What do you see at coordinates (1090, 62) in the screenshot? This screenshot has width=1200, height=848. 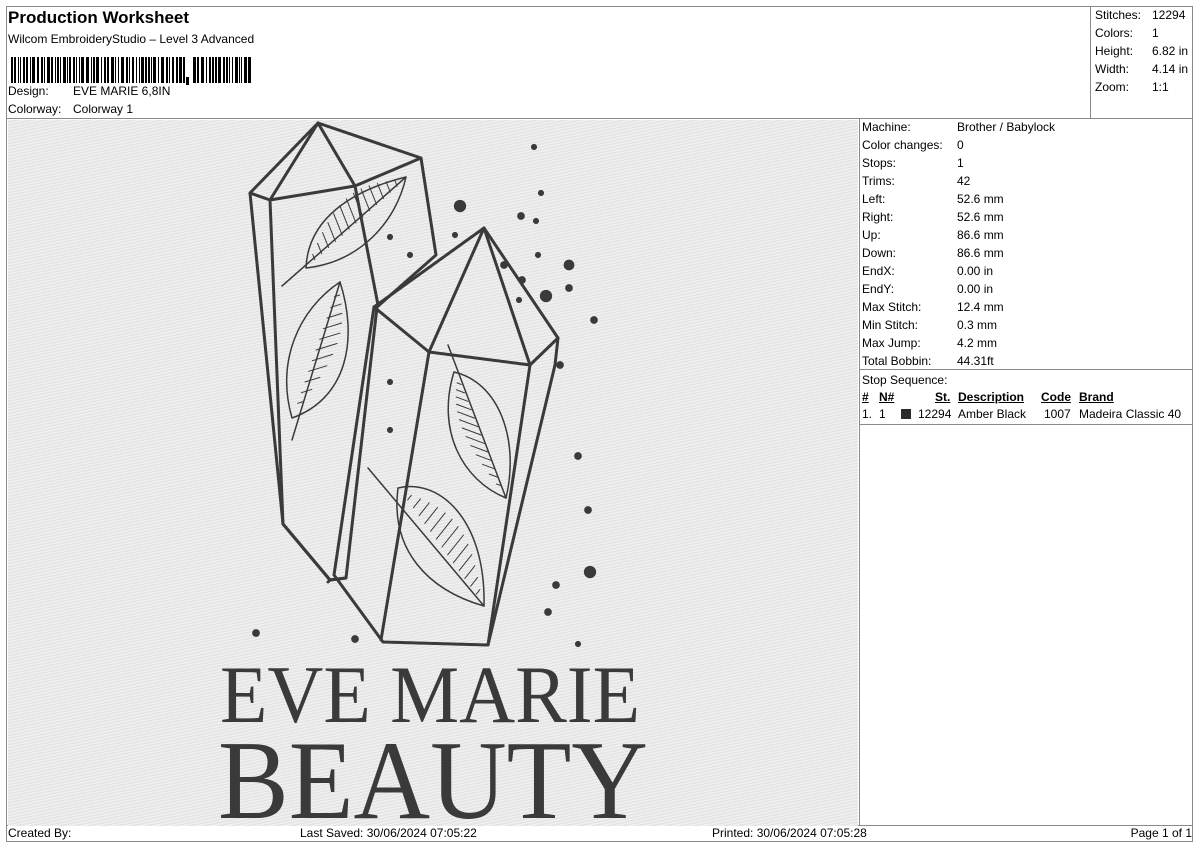 I see `summary-divider` at bounding box center [1090, 62].